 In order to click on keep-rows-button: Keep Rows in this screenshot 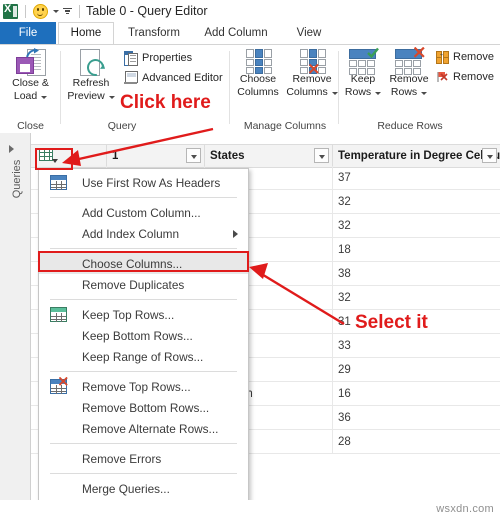, I will do `click(363, 73)`.